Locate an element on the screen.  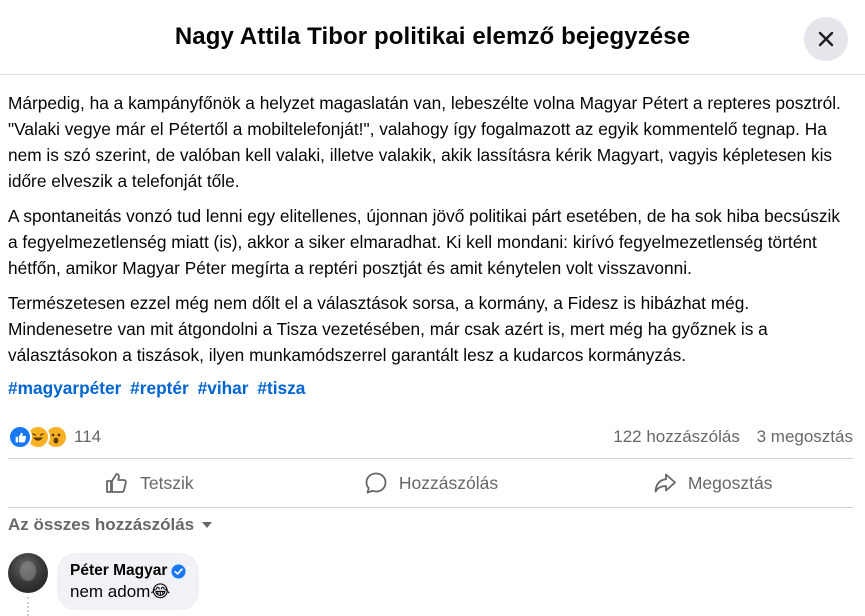
like-button: Tetszik is located at coordinates (149, 483).